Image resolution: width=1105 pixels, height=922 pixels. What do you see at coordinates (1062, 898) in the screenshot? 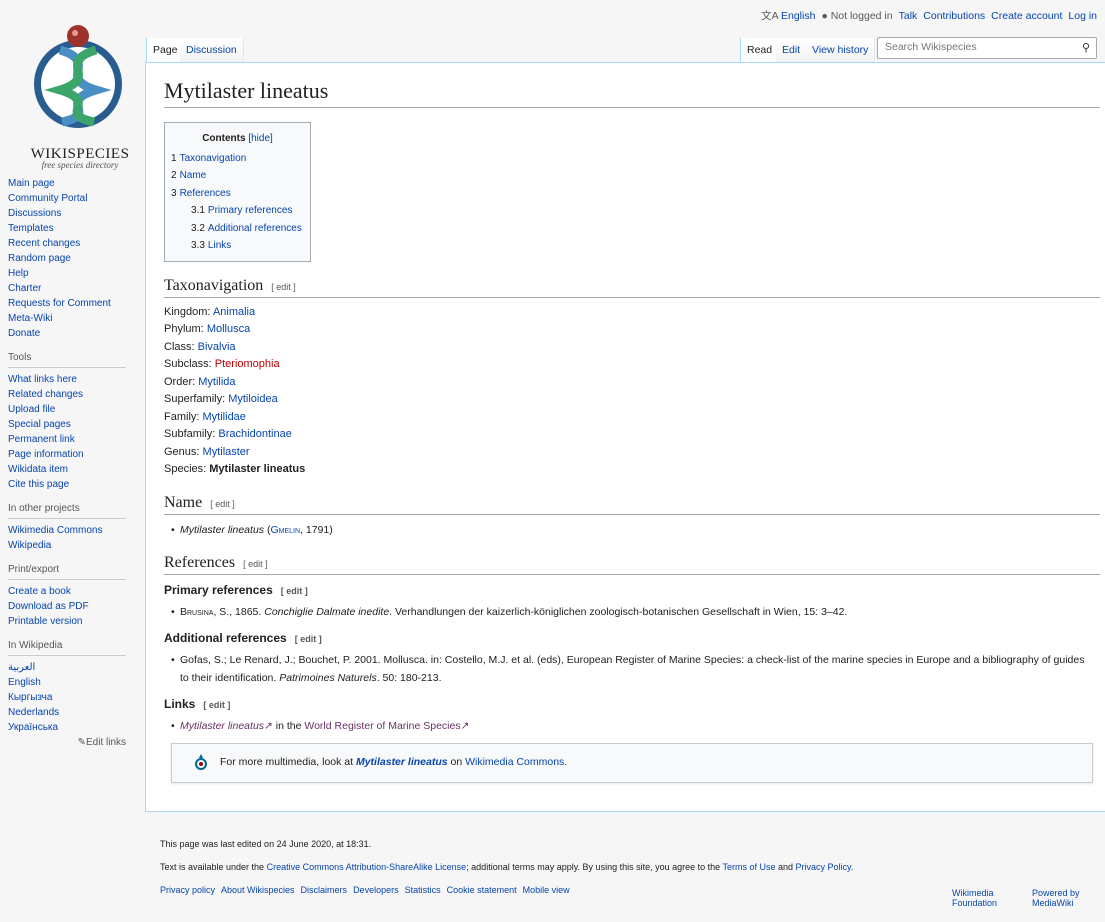
I see `powered-by-mediawiki-badge: Powered by MediaWiki` at bounding box center [1062, 898].